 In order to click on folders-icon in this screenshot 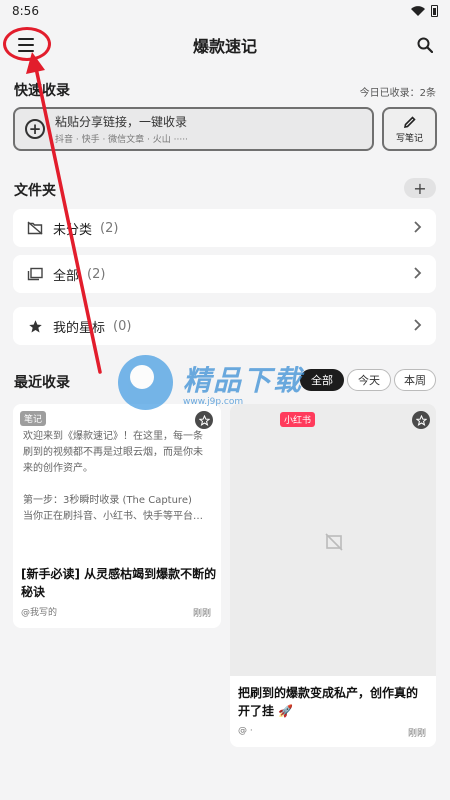, I will do `click(35, 274)`.